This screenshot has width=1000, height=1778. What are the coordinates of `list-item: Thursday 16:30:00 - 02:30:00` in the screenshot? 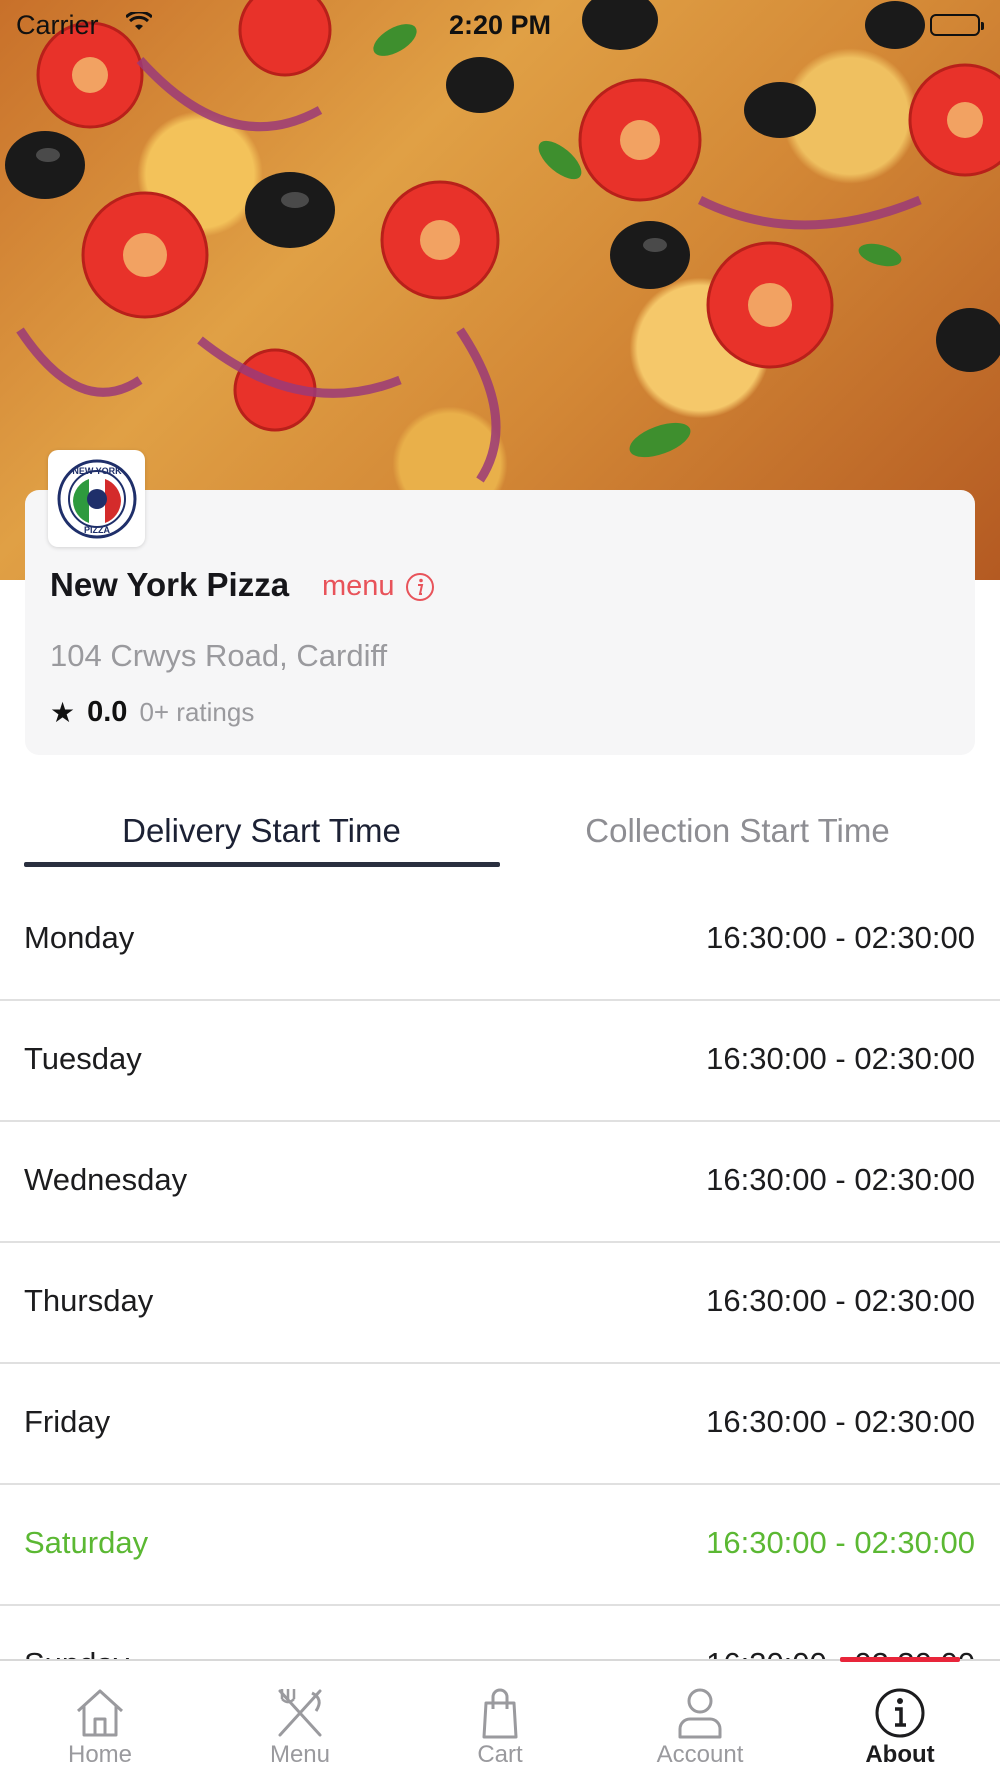 It's located at (500, 1303).